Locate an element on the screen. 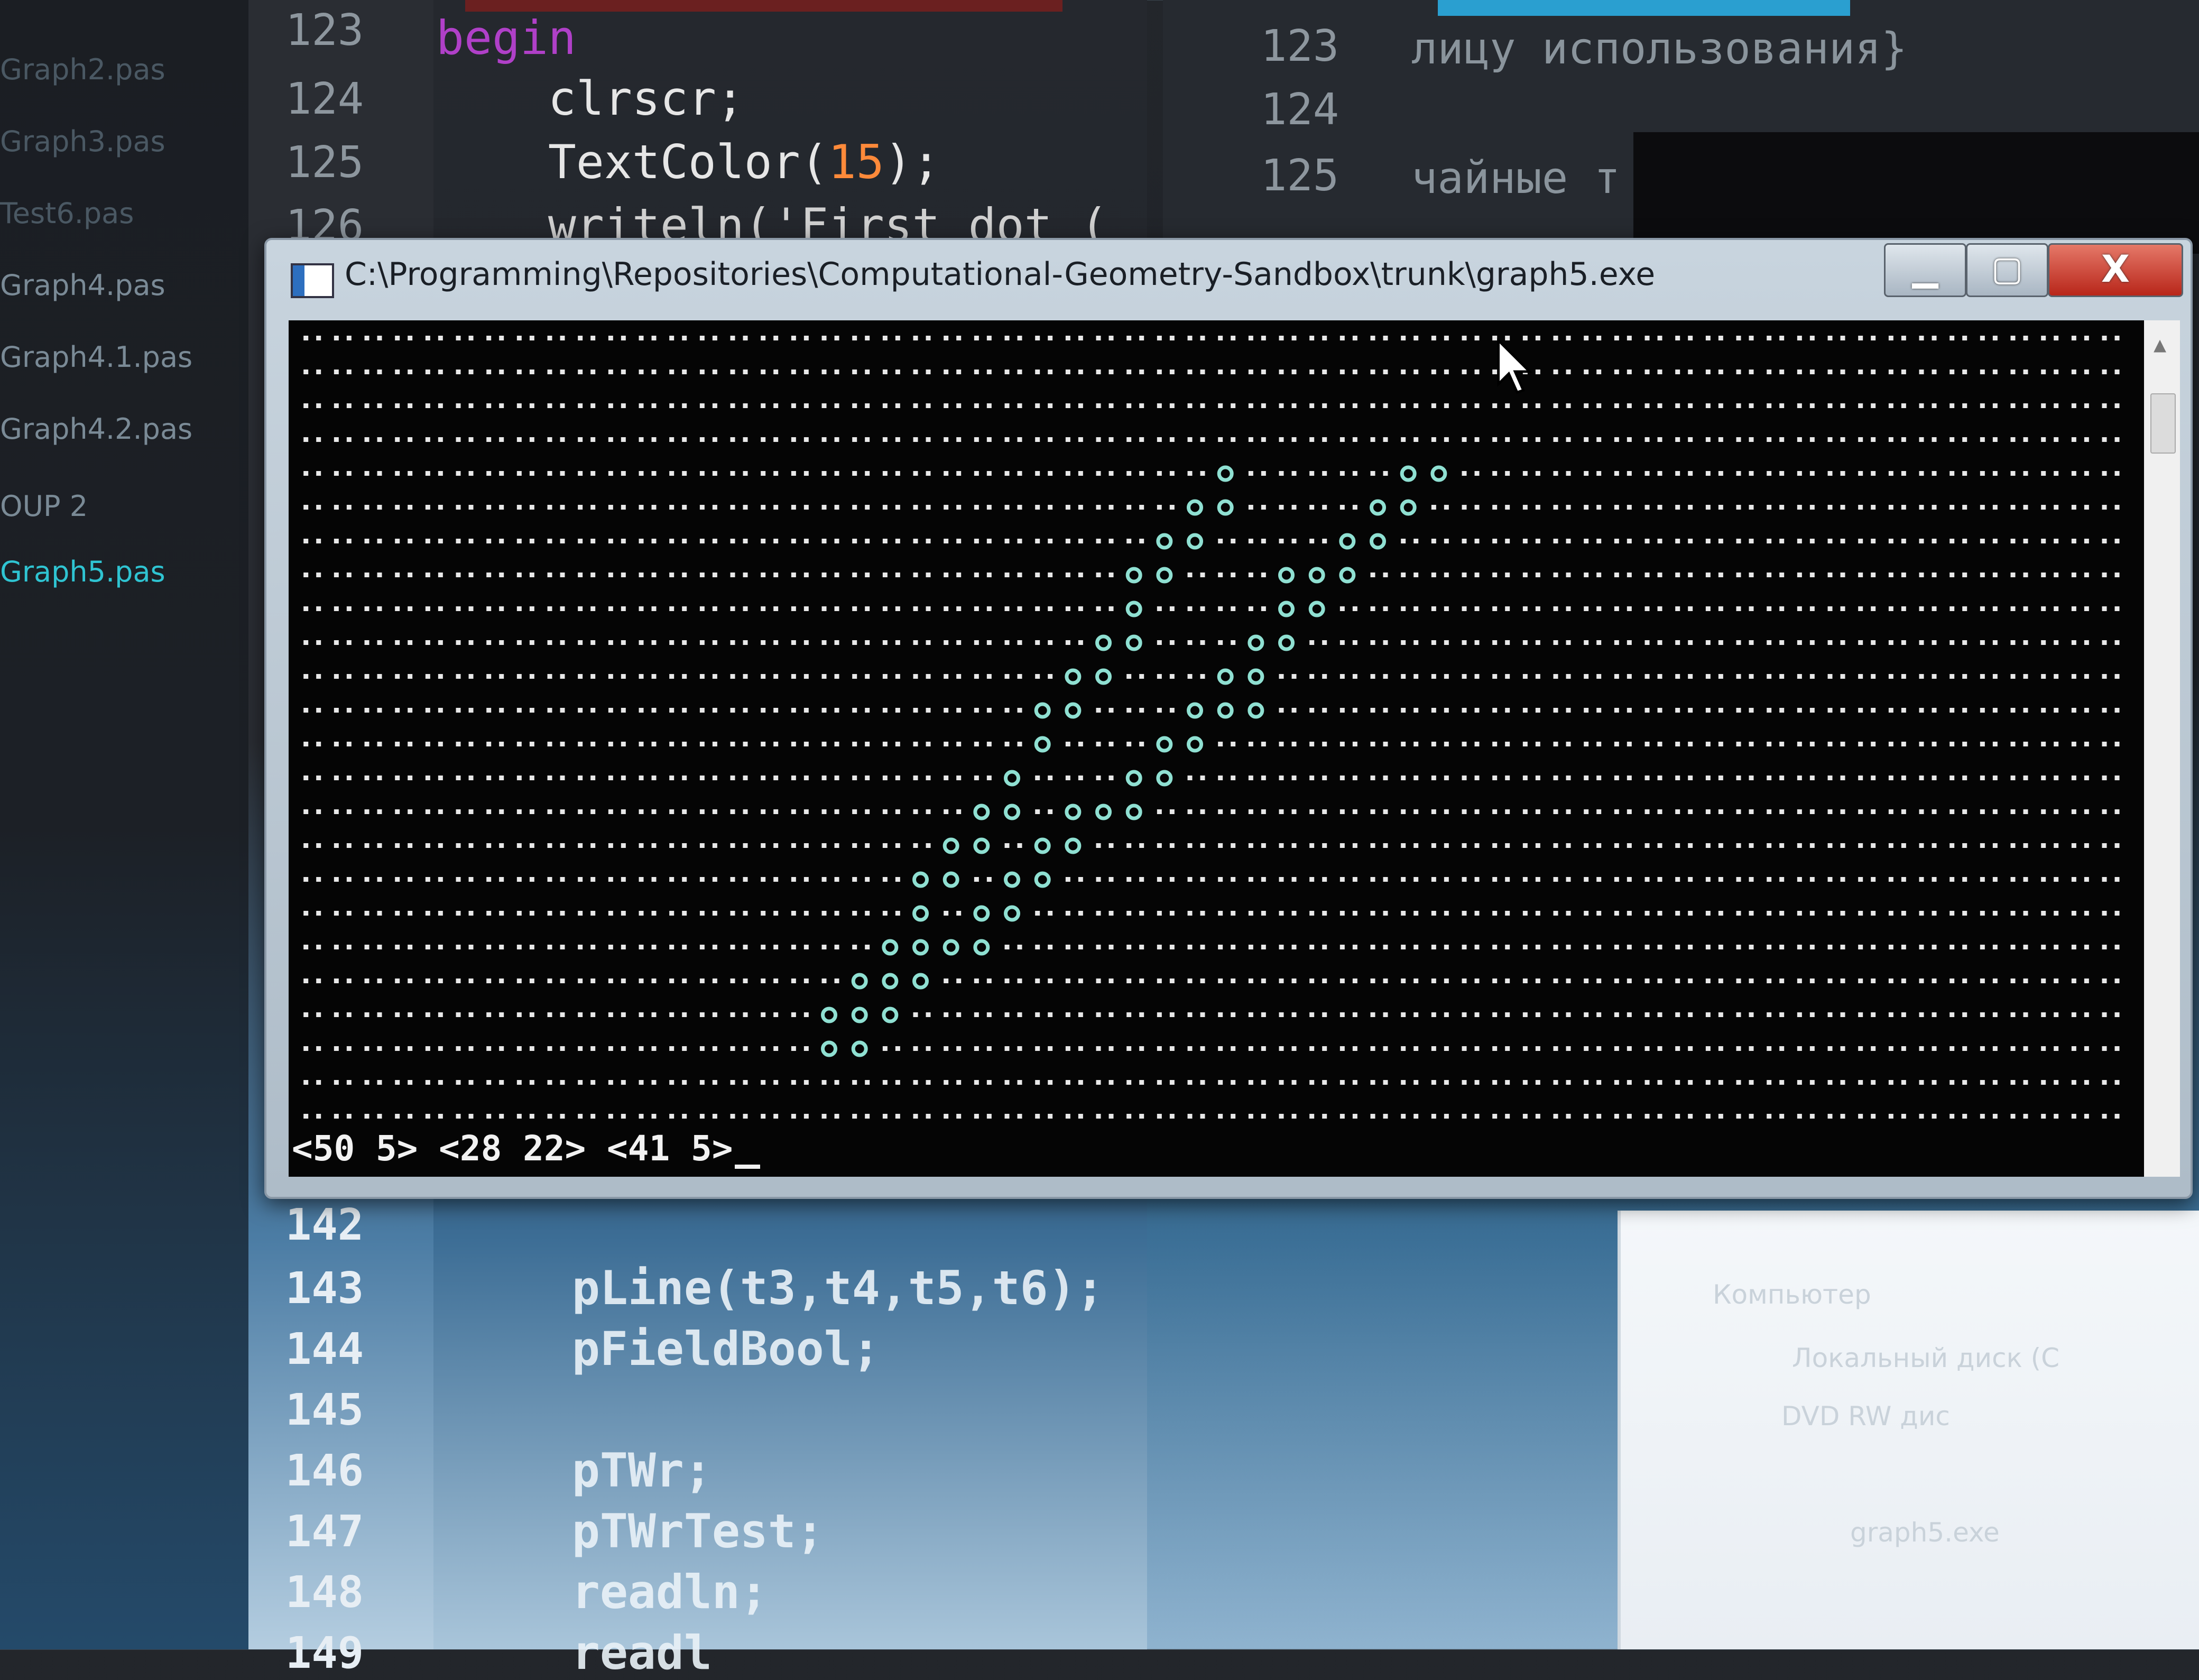 The width and height of the screenshot is (2199, 1680). maximize-button: ▢ is located at coordinates (2007, 270).